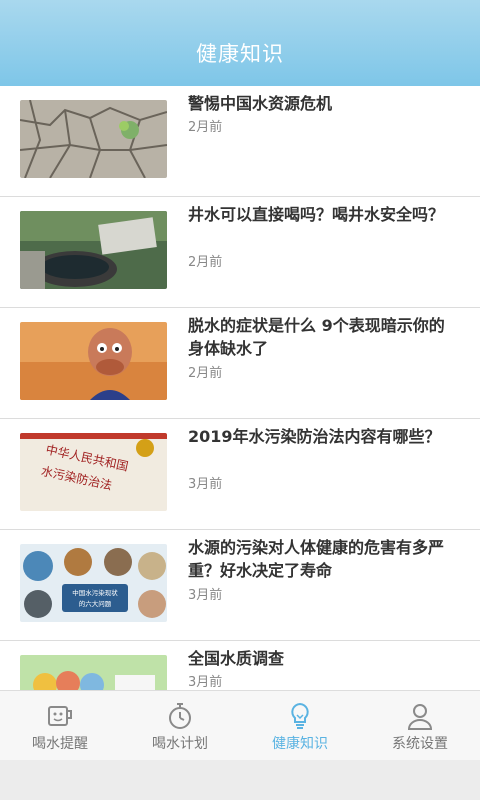 This screenshot has height=800, width=480. What do you see at coordinates (180, 716) in the screenshot?
I see `stopwatch-icon` at bounding box center [180, 716].